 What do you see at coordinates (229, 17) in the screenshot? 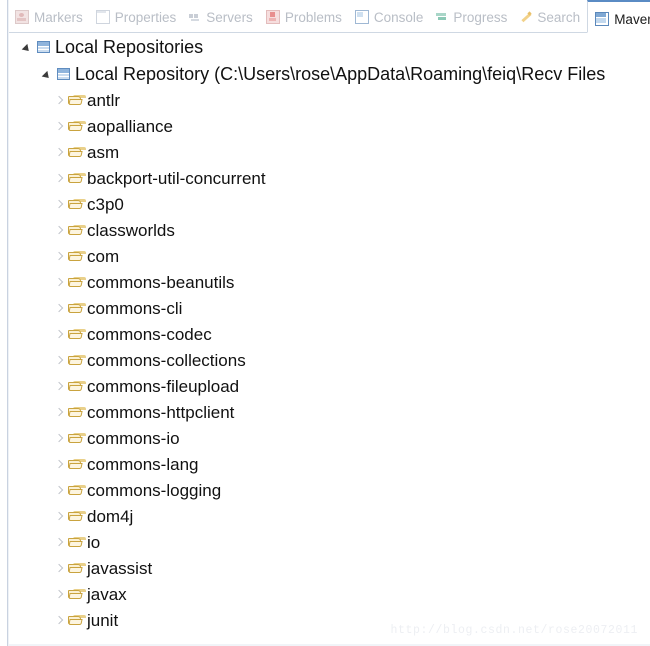
I see `tab-label: Servers` at bounding box center [229, 17].